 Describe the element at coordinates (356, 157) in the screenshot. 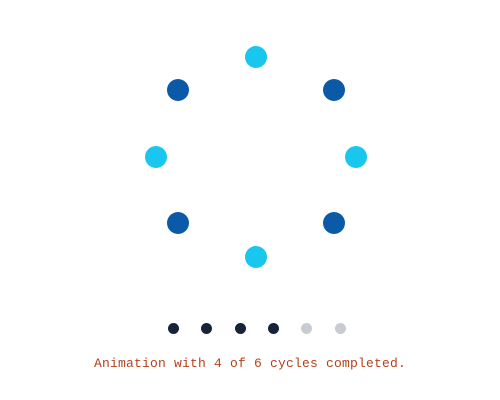

I see `spinner-dot-right` at that location.